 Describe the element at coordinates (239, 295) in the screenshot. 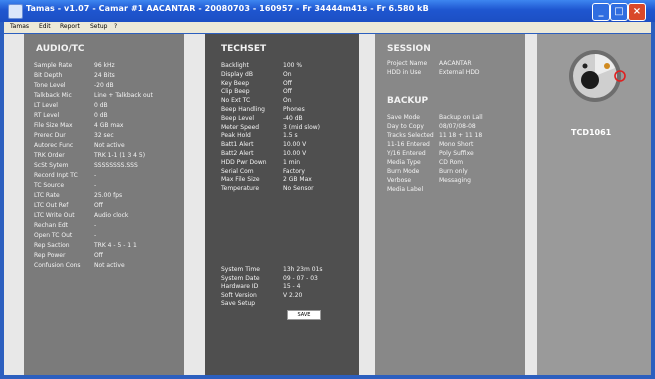

I see `setting-label: Soft Version` at that location.